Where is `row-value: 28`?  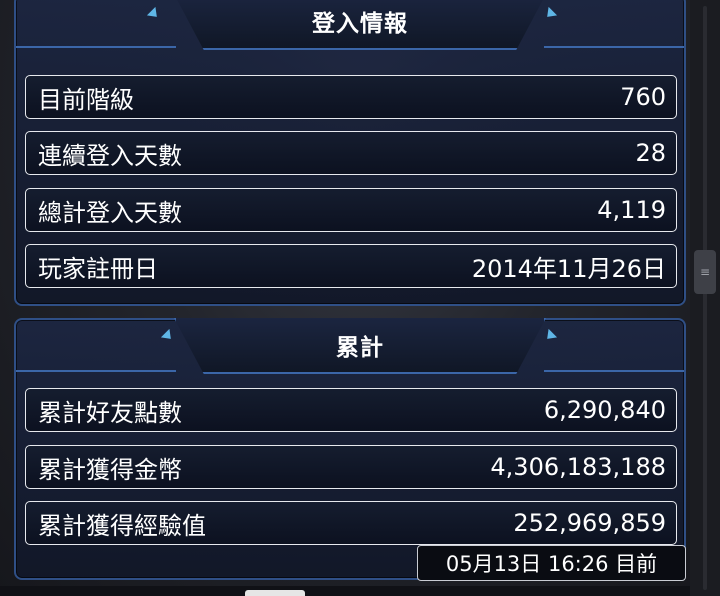
row-value: 28 is located at coordinates (650, 153).